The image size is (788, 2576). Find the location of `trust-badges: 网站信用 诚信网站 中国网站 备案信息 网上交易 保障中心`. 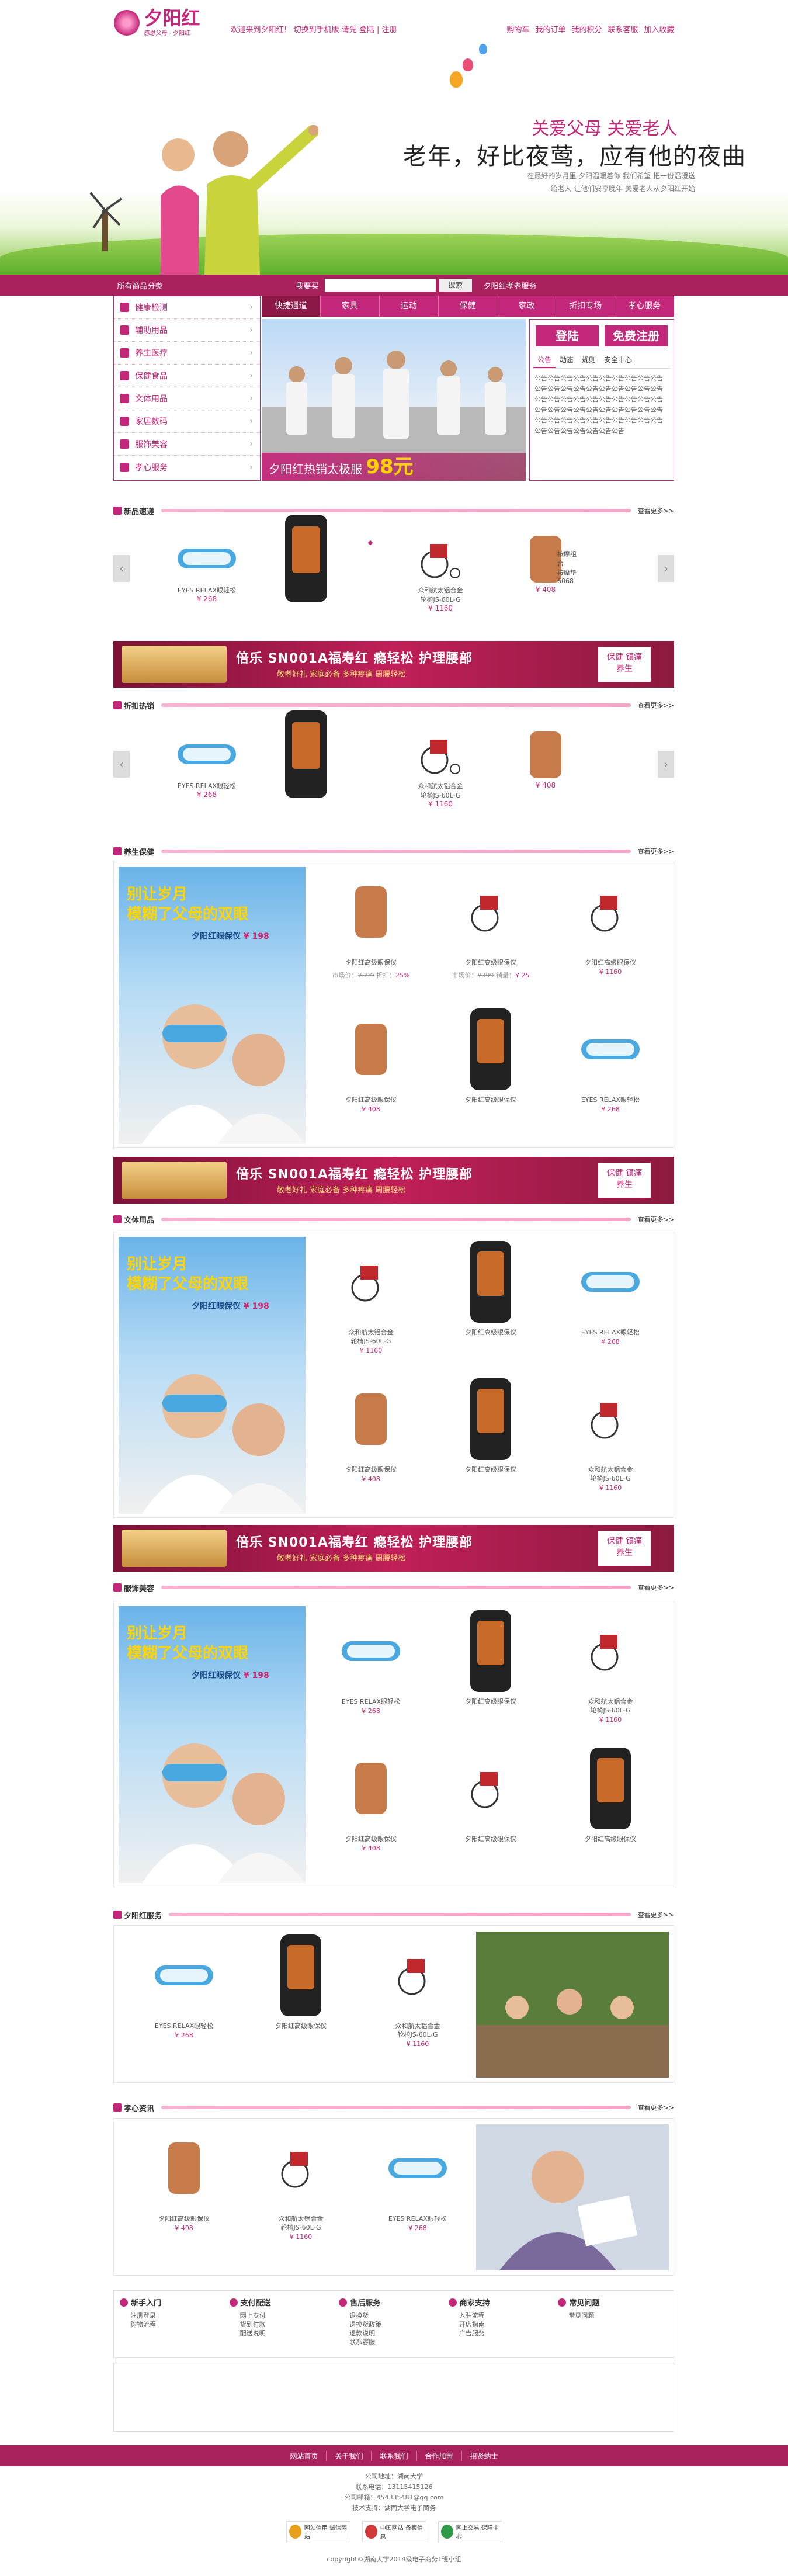

trust-badges: 网站信用 诚信网站 中国网站 备案信息 网上交易 保障中心 is located at coordinates (394, 2531).